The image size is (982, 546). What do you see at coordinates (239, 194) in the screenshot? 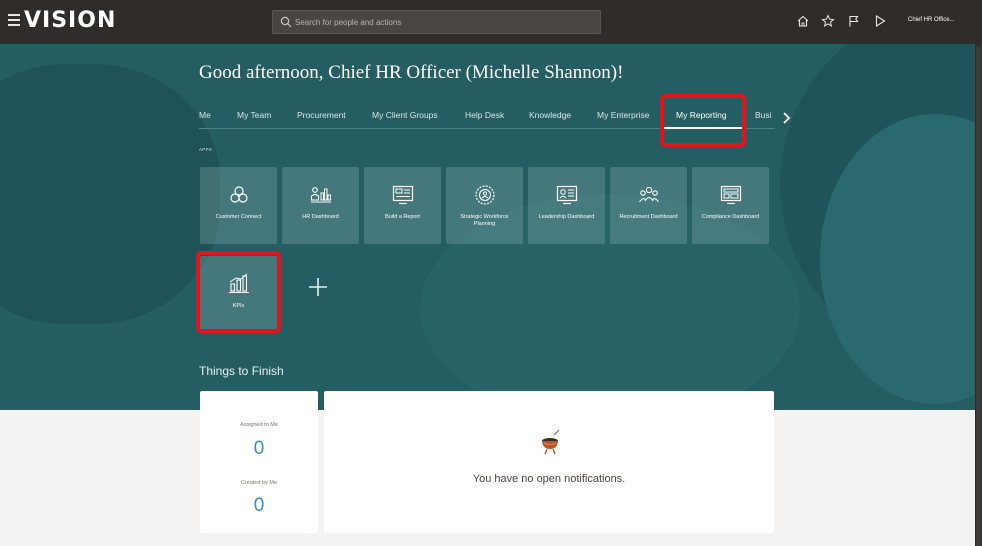
I see `three-circles-icon` at bounding box center [239, 194].